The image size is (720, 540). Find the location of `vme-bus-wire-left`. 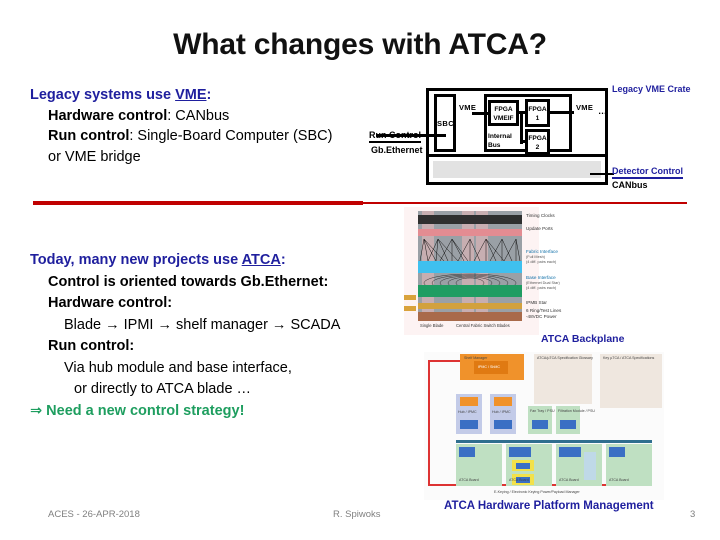

vme-bus-wire-left is located at coordinates (481, 113).